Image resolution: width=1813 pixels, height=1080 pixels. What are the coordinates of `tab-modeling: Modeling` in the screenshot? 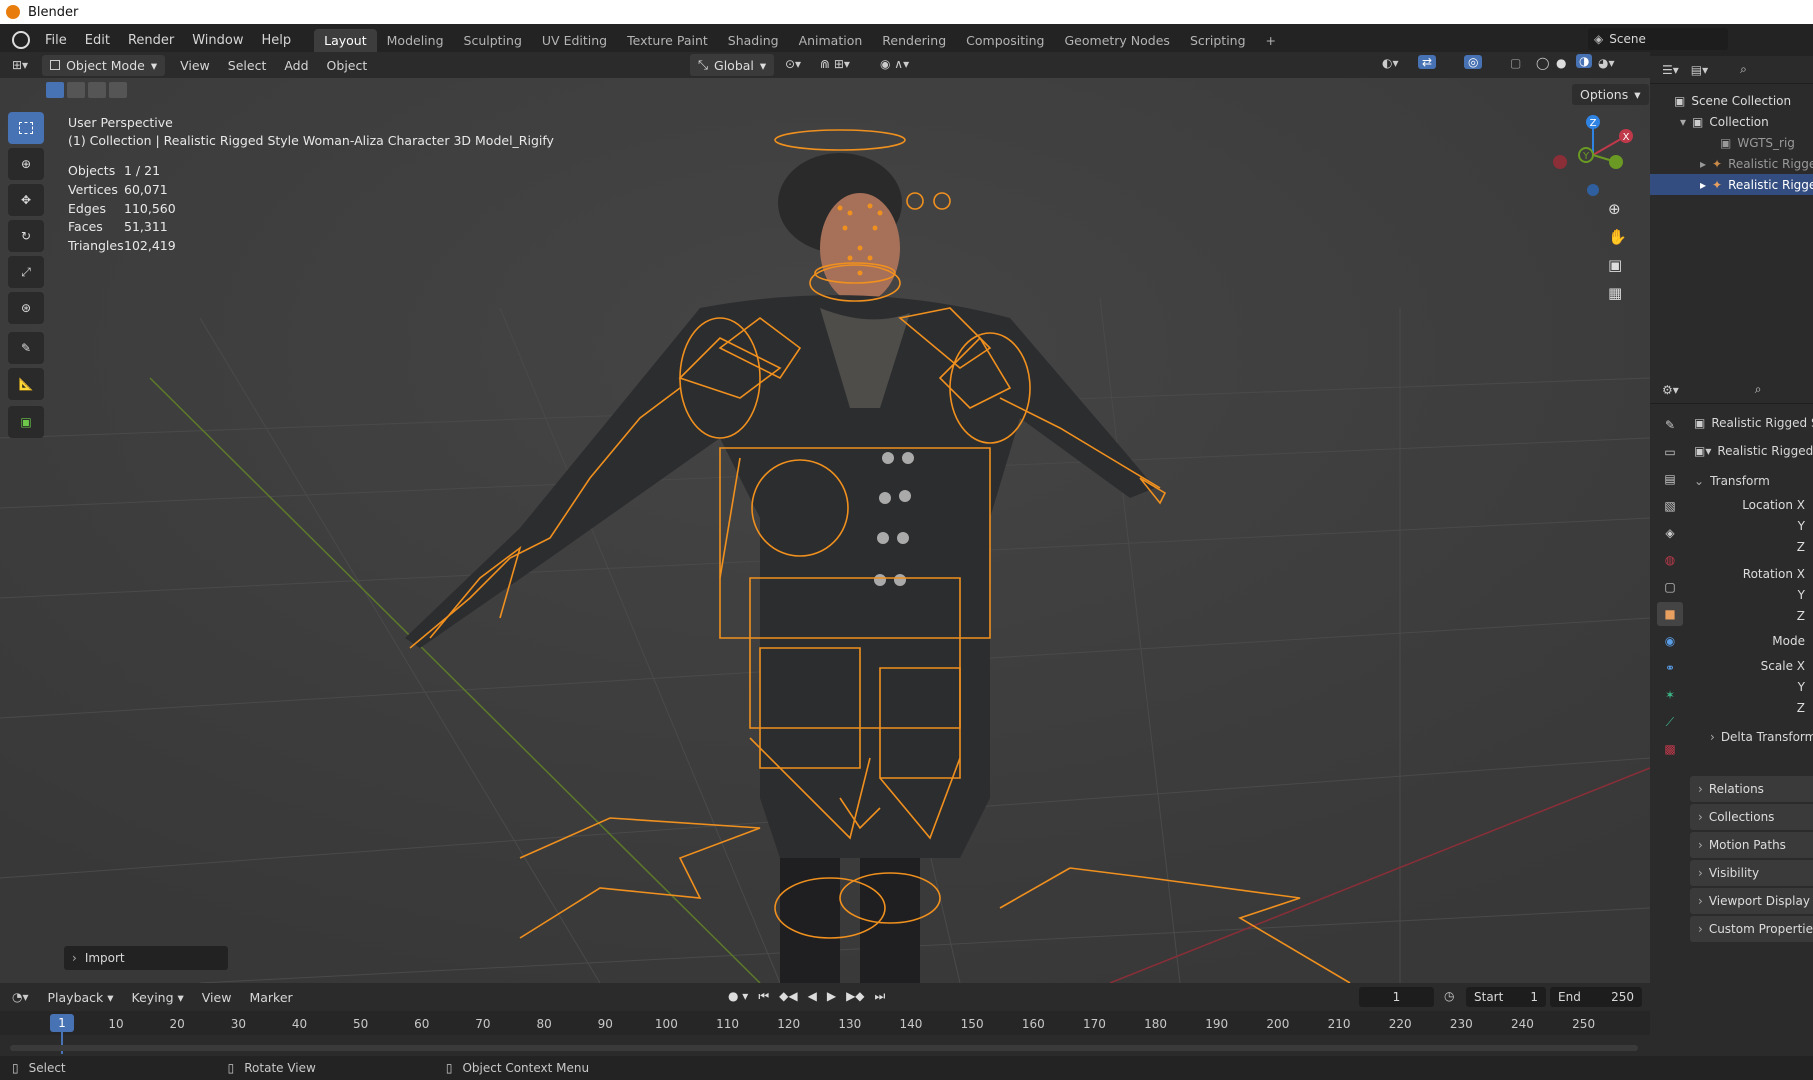 It's located at (415, 40).